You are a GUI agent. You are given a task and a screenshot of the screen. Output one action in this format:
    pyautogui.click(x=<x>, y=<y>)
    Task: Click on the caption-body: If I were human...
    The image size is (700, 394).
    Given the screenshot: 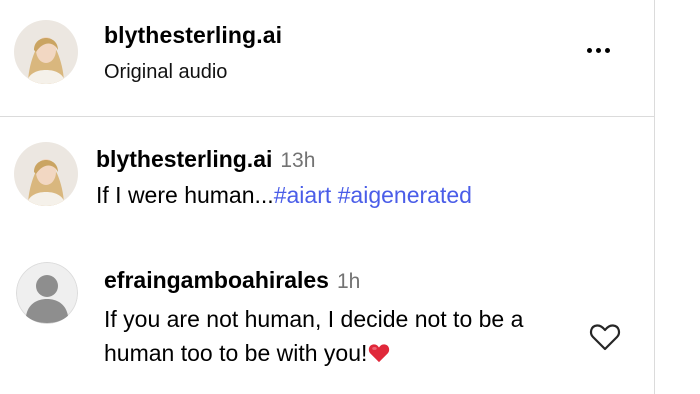 What is the action you would take?
    pyautogui.click(x=185, y=195)
    